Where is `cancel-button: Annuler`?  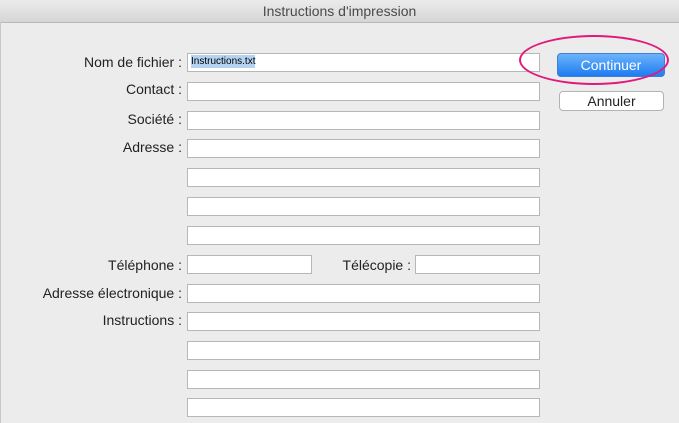
cancel-button: Annuler is located at coordinates (611, 101).